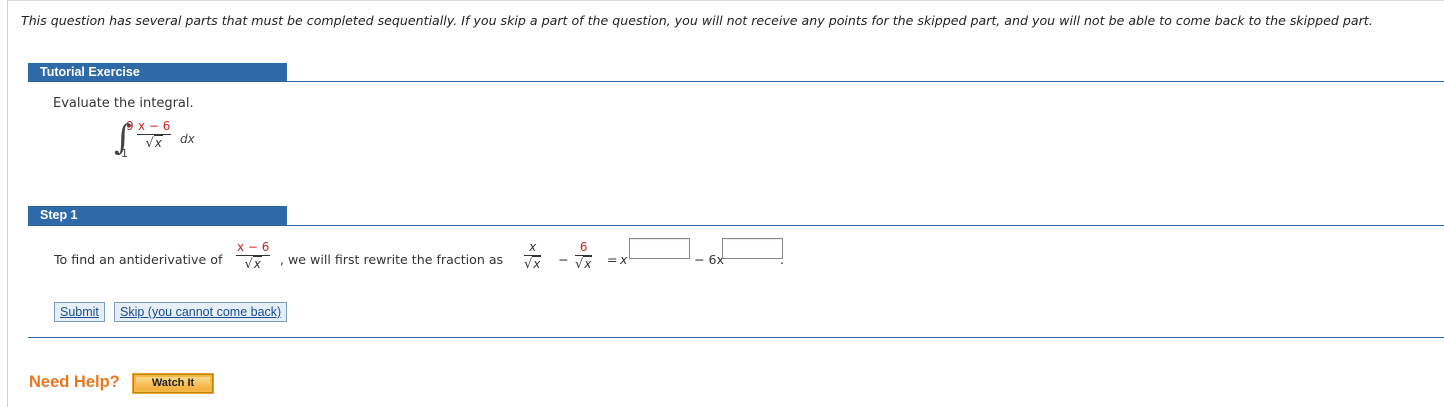 Image resolution: width=1444 pixels, height=407 pixels. I want to click on integral-expression: ∫ 9 1 x − 6 √x dx, so click(172, 140).